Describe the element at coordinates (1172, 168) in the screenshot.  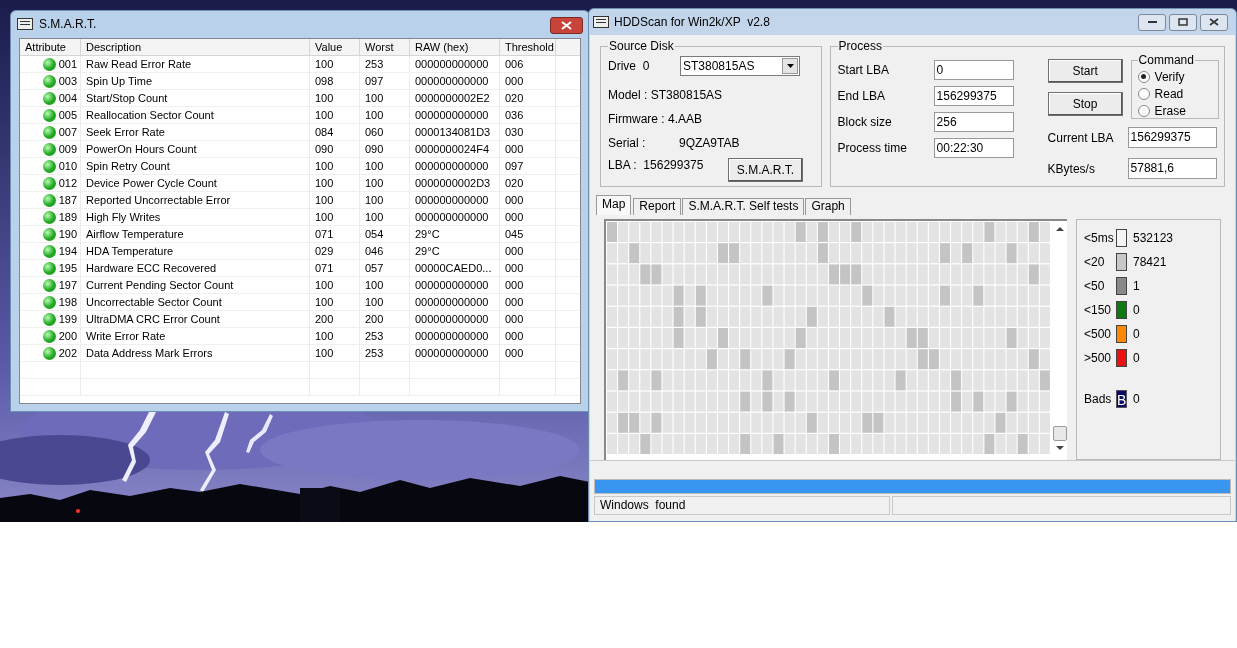
I see `speed-field: 57881,6` at that location.